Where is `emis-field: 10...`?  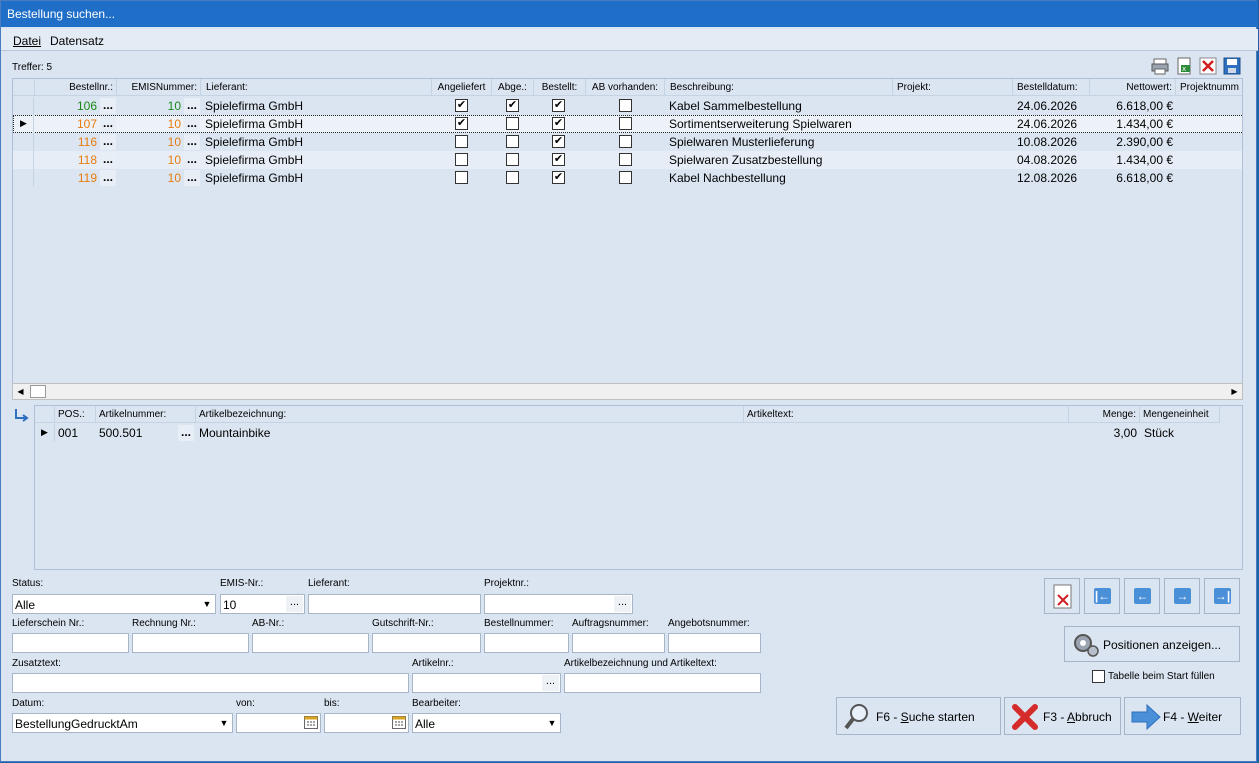 emis-field: 10... is located at coordinates (262, 604).